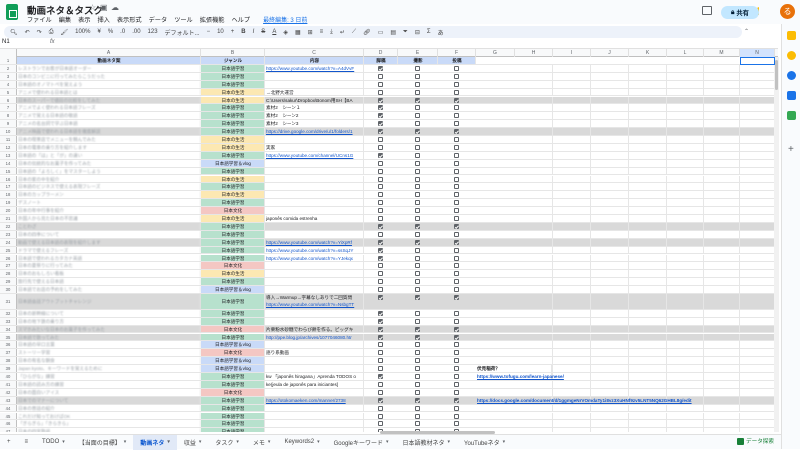  I want to click on row-number: 44, so click(8, 408).